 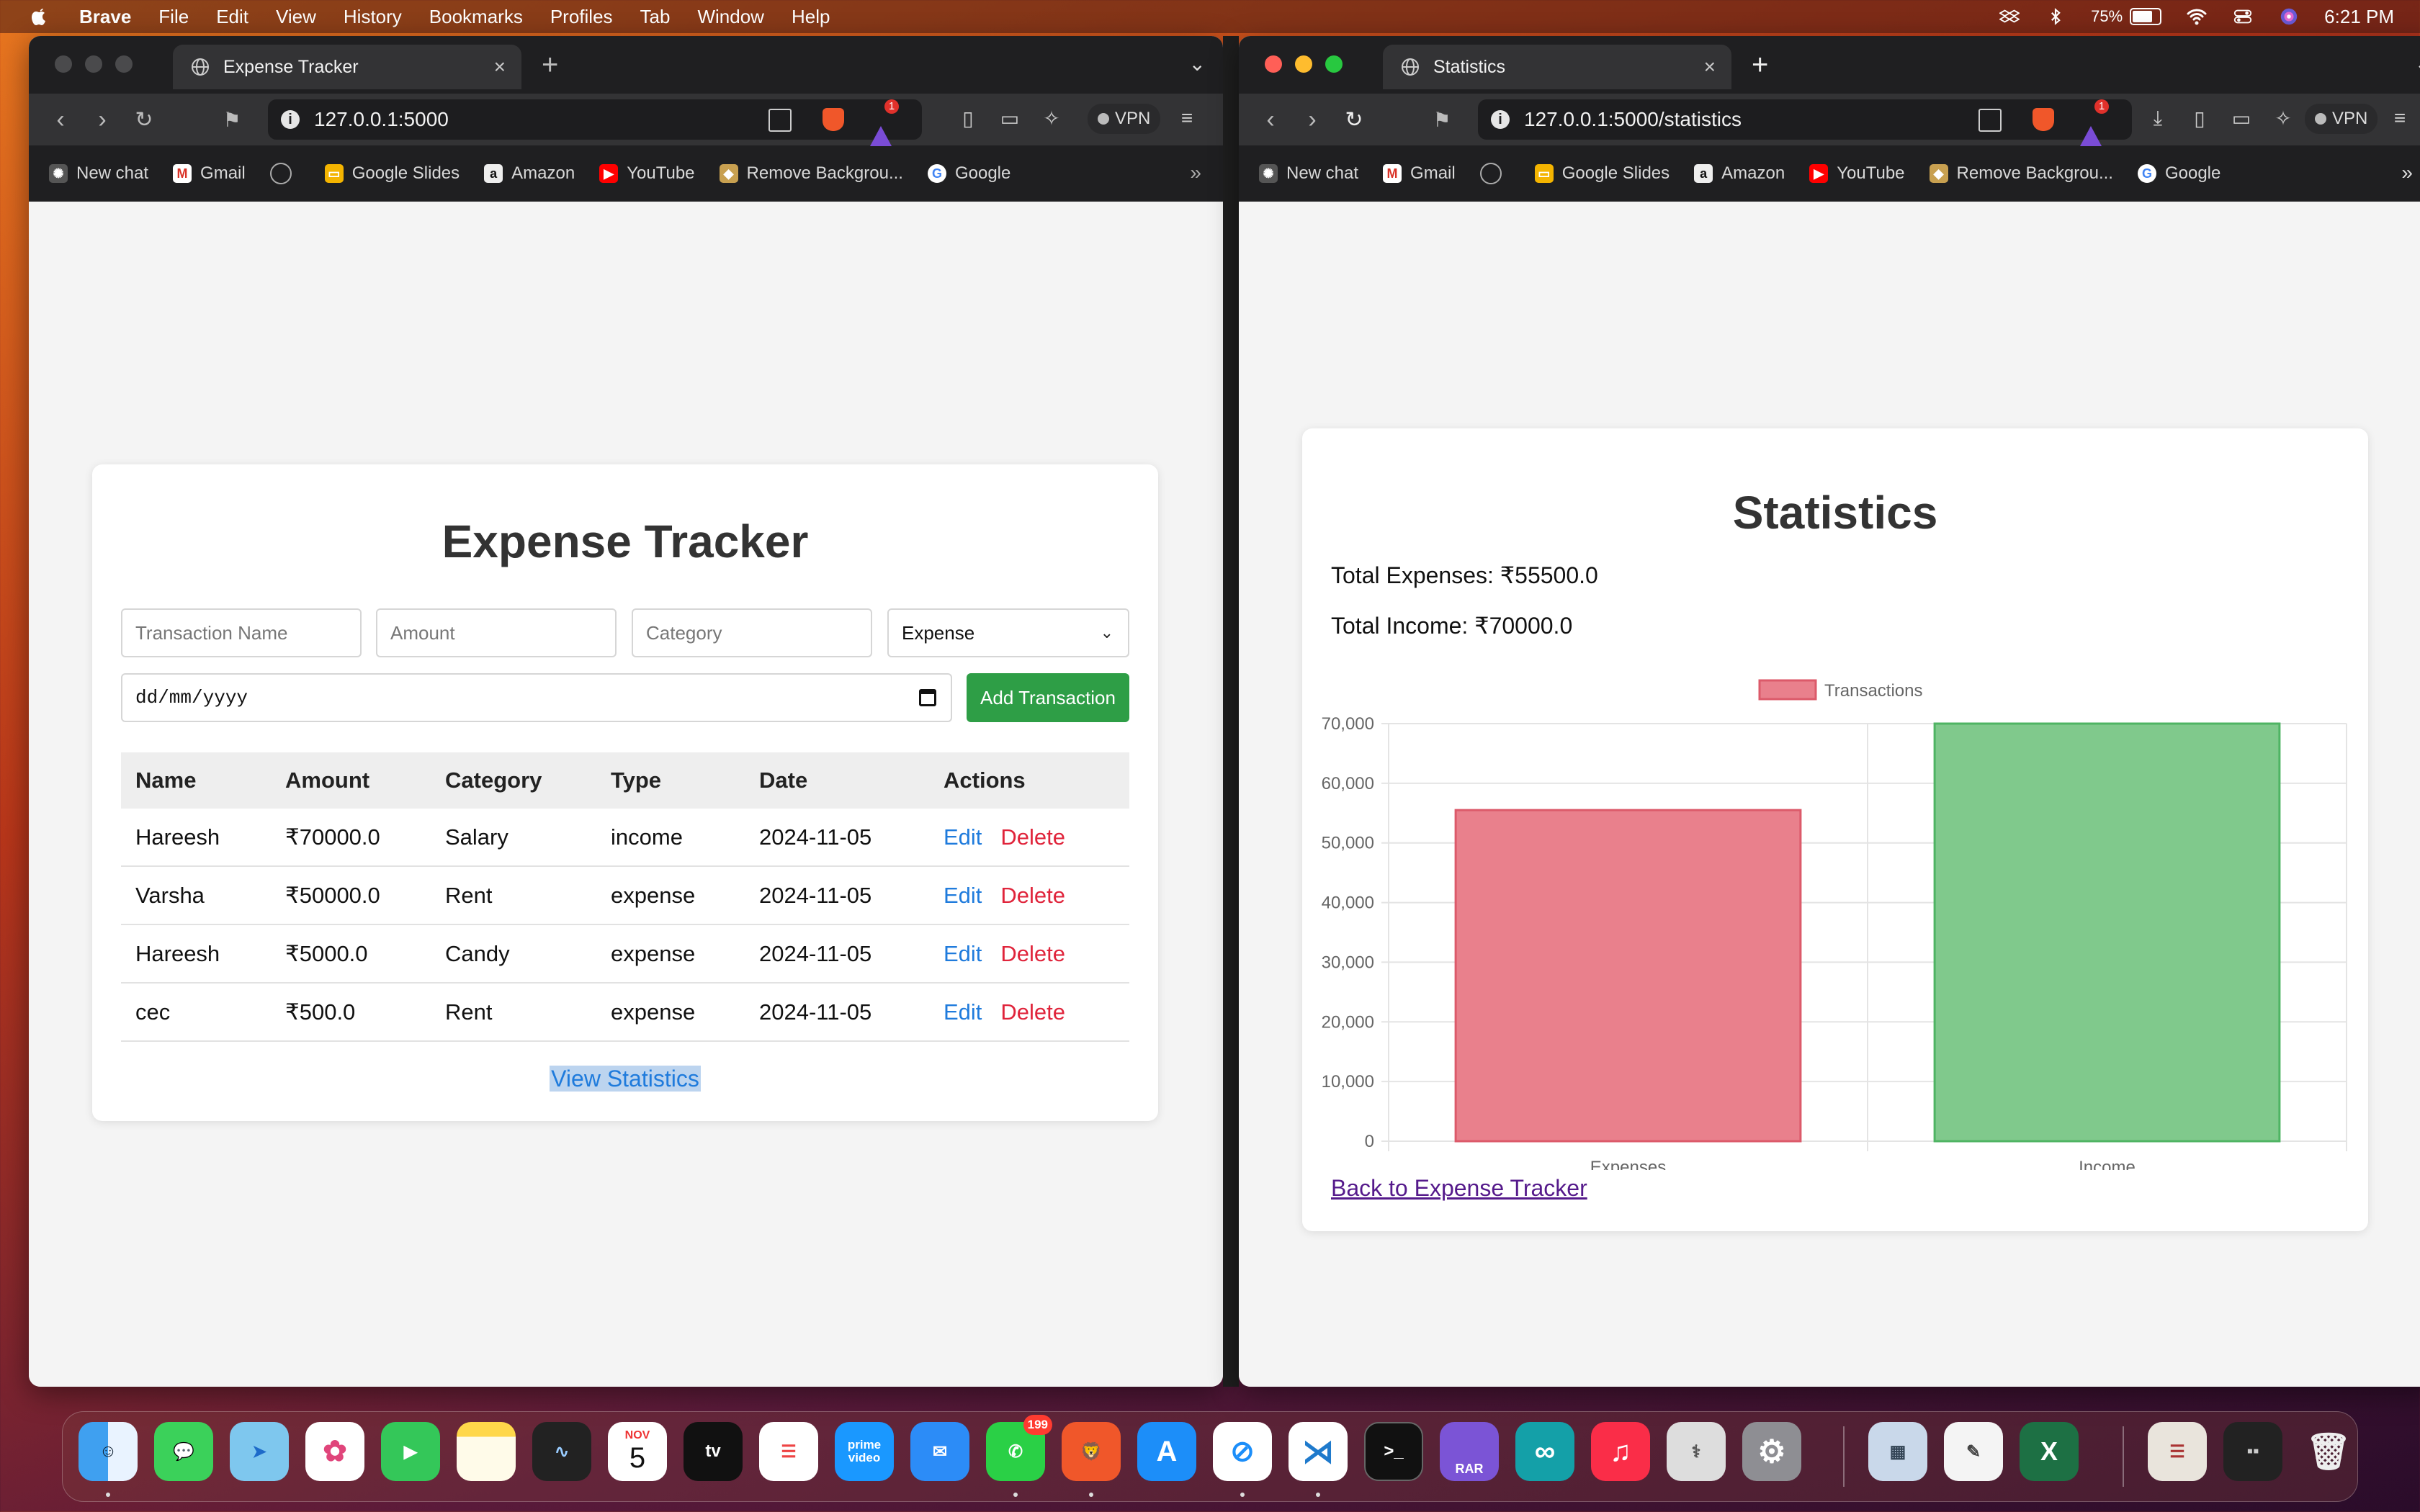 I want to click on back-to-tracker-link: Back to Expense Tracker, so click(x=1459, y=1188).